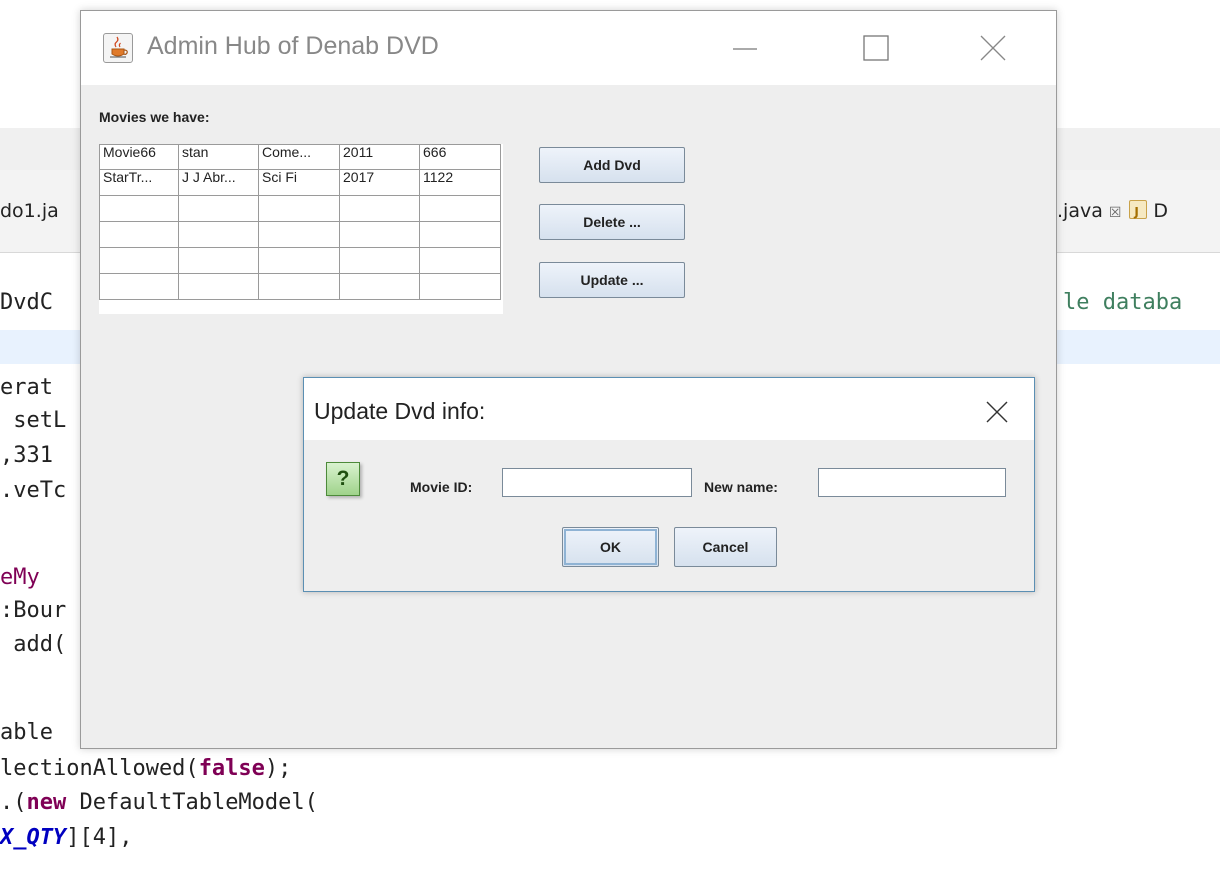 The height and width of the screenshot is (875, 1220). Describe the element at coordinates (597, 482) in the screenshot. I see `movie-id-input` at that location.